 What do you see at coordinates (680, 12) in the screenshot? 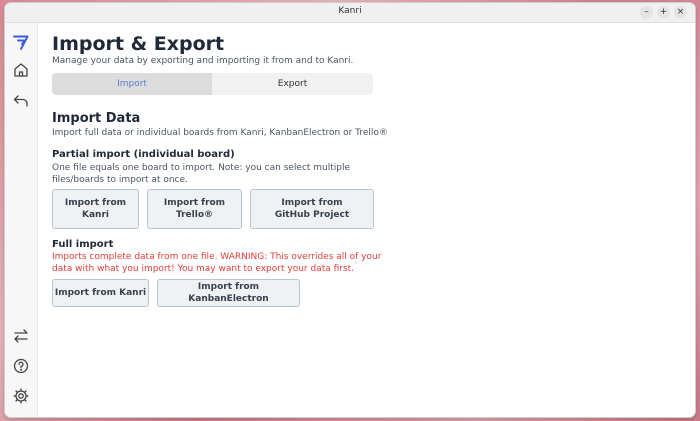
I see `close-button: ×` at bounding box center [680, 12].